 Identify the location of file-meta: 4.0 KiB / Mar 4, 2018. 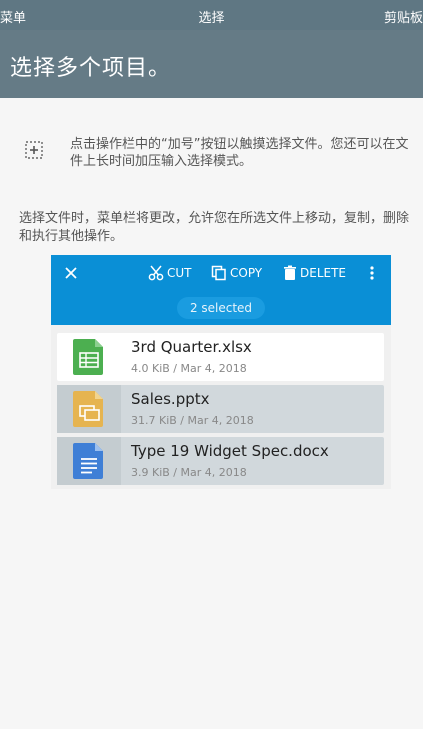
(189, 368).